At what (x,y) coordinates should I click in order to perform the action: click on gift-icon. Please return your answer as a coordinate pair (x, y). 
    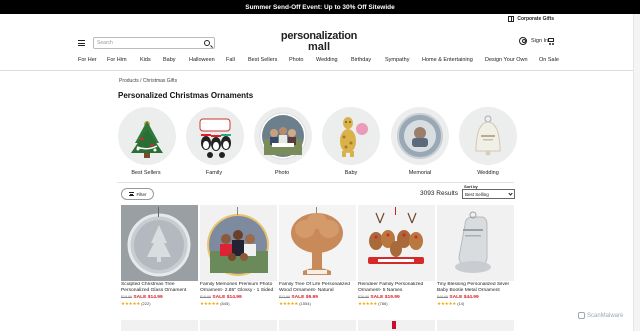
    Looking at the image, I should click on (511, 19).